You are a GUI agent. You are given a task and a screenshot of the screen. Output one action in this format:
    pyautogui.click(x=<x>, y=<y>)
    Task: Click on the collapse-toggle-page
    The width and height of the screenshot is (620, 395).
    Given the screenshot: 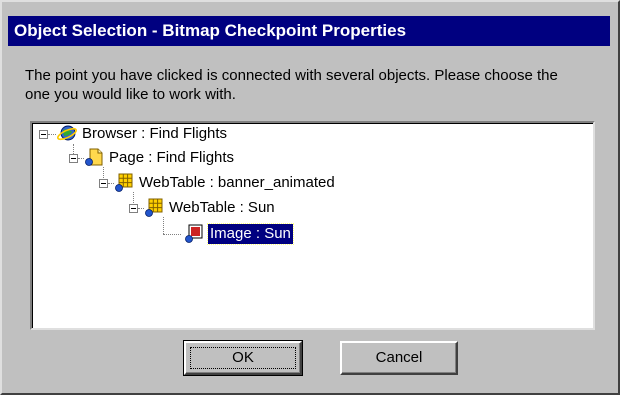 What is the action you would take?
    pyautogui.click(x=73, y=158)
    